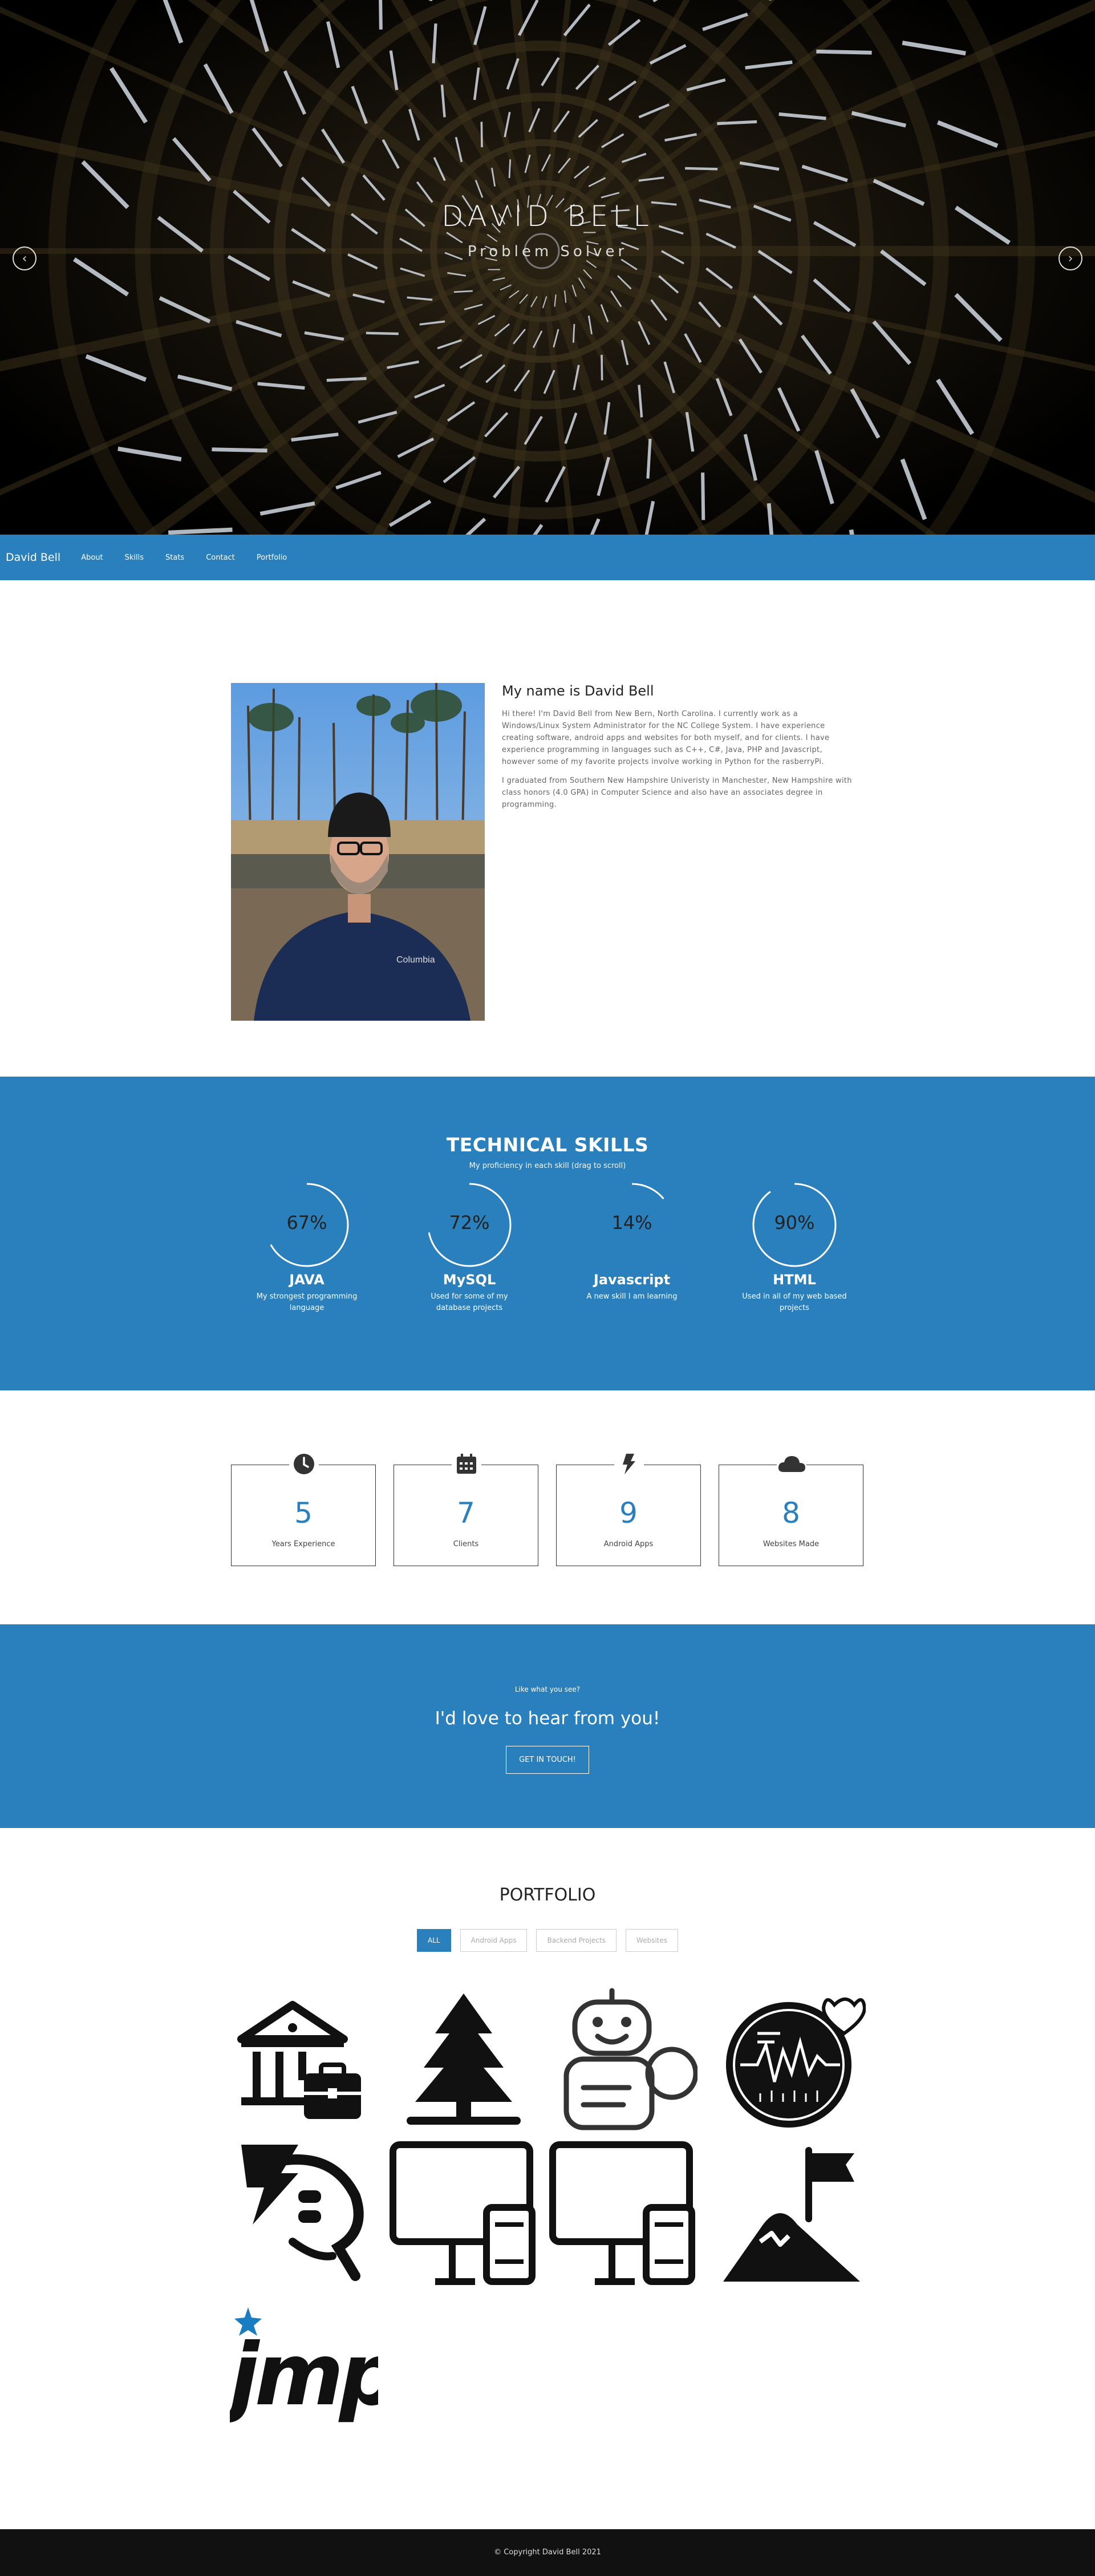  What do you see at coordinates (306, 1302) in the screenshot?
I see `skill-description: My strongest programming language` at bounding box center [306, 1302].